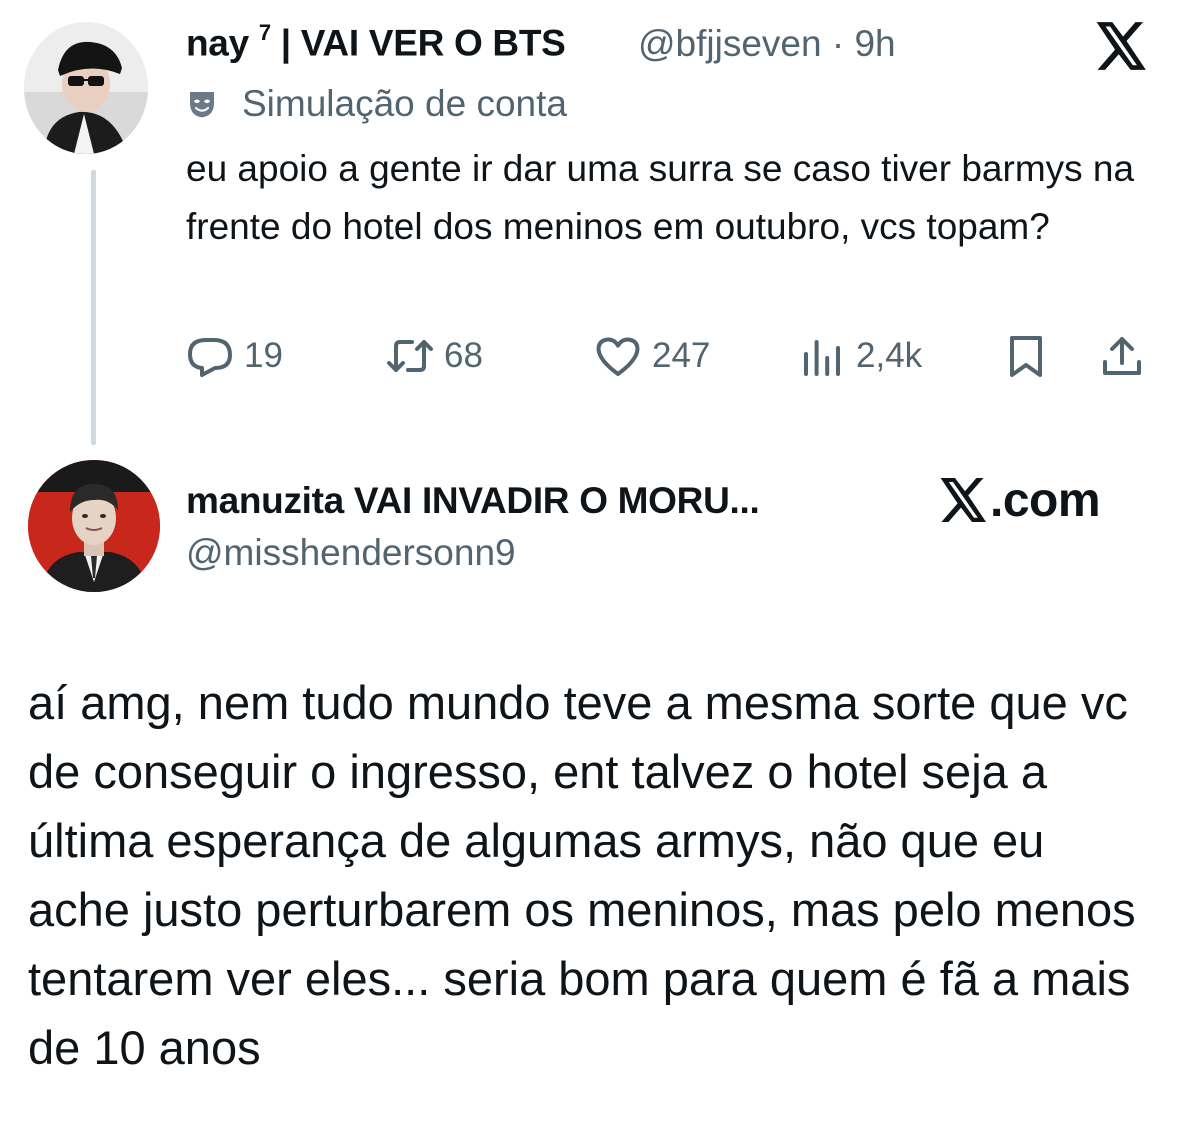 Image resolution: width=1179 pixels, height=1145 pixels. I want to click on reply-button: 19, so click(234, 356).